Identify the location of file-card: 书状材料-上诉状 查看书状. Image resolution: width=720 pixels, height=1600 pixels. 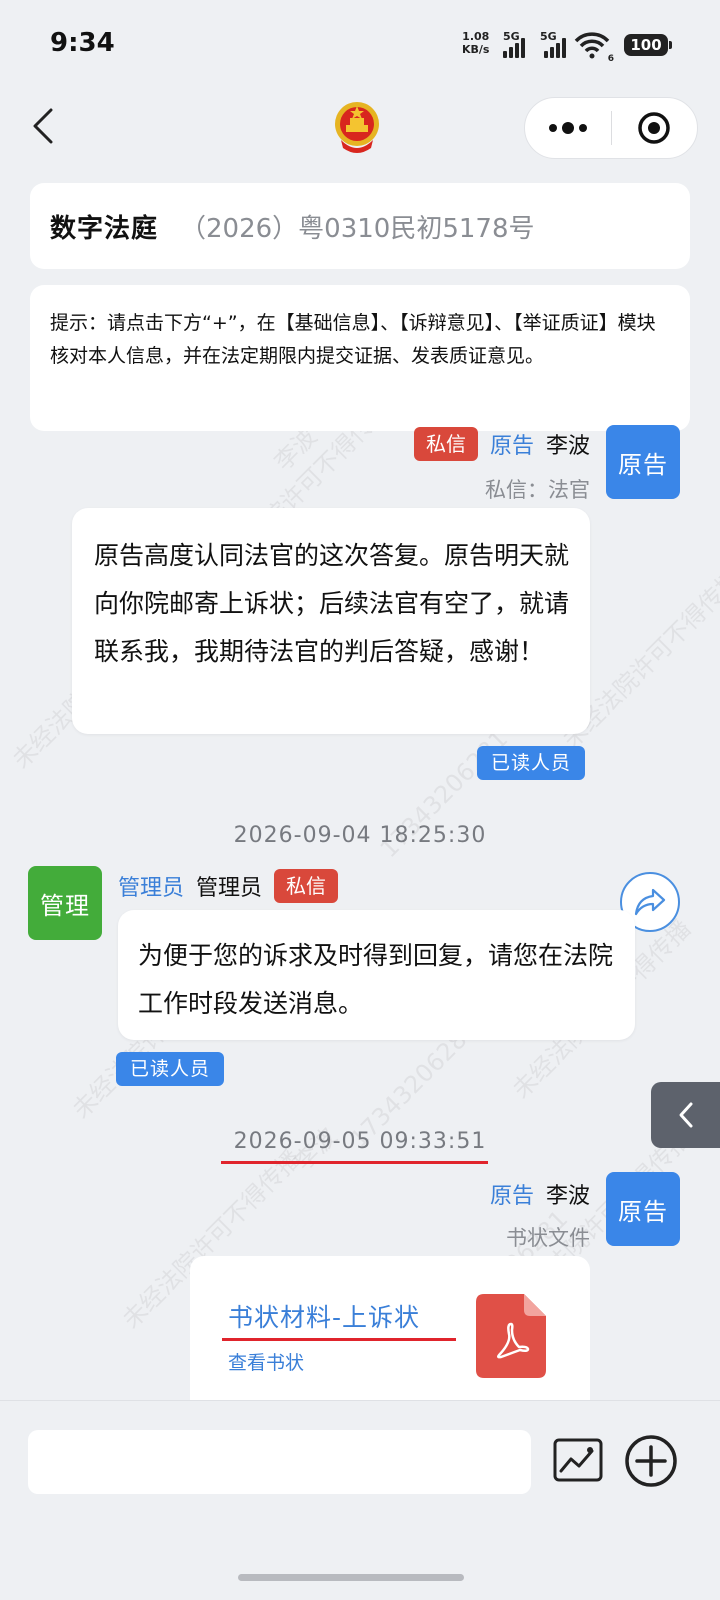
(390, 1329).